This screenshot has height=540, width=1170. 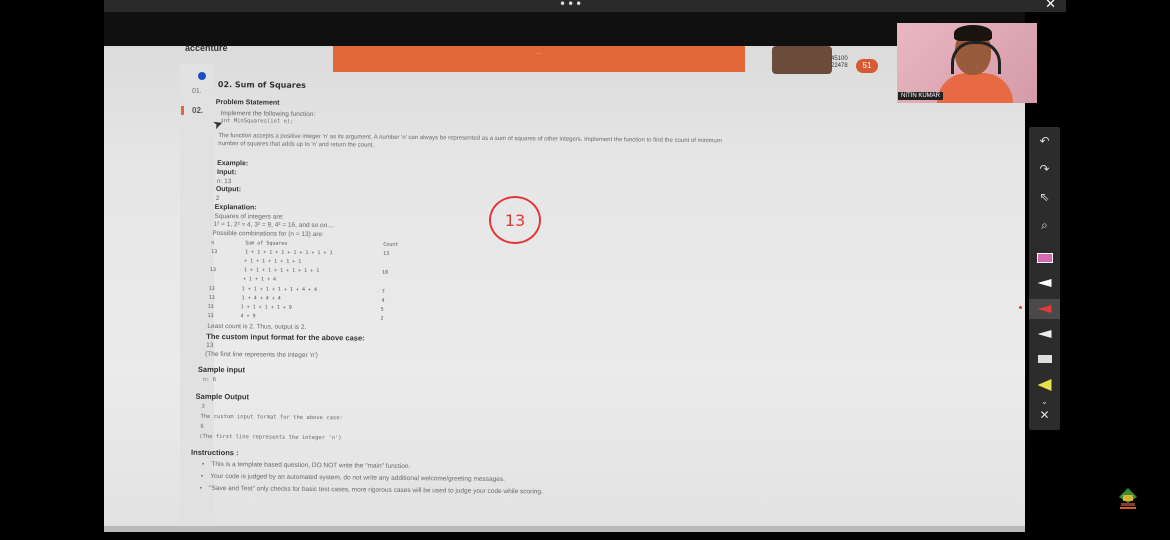 I want to click on table-cell: 4, so click(x=383, y=300).